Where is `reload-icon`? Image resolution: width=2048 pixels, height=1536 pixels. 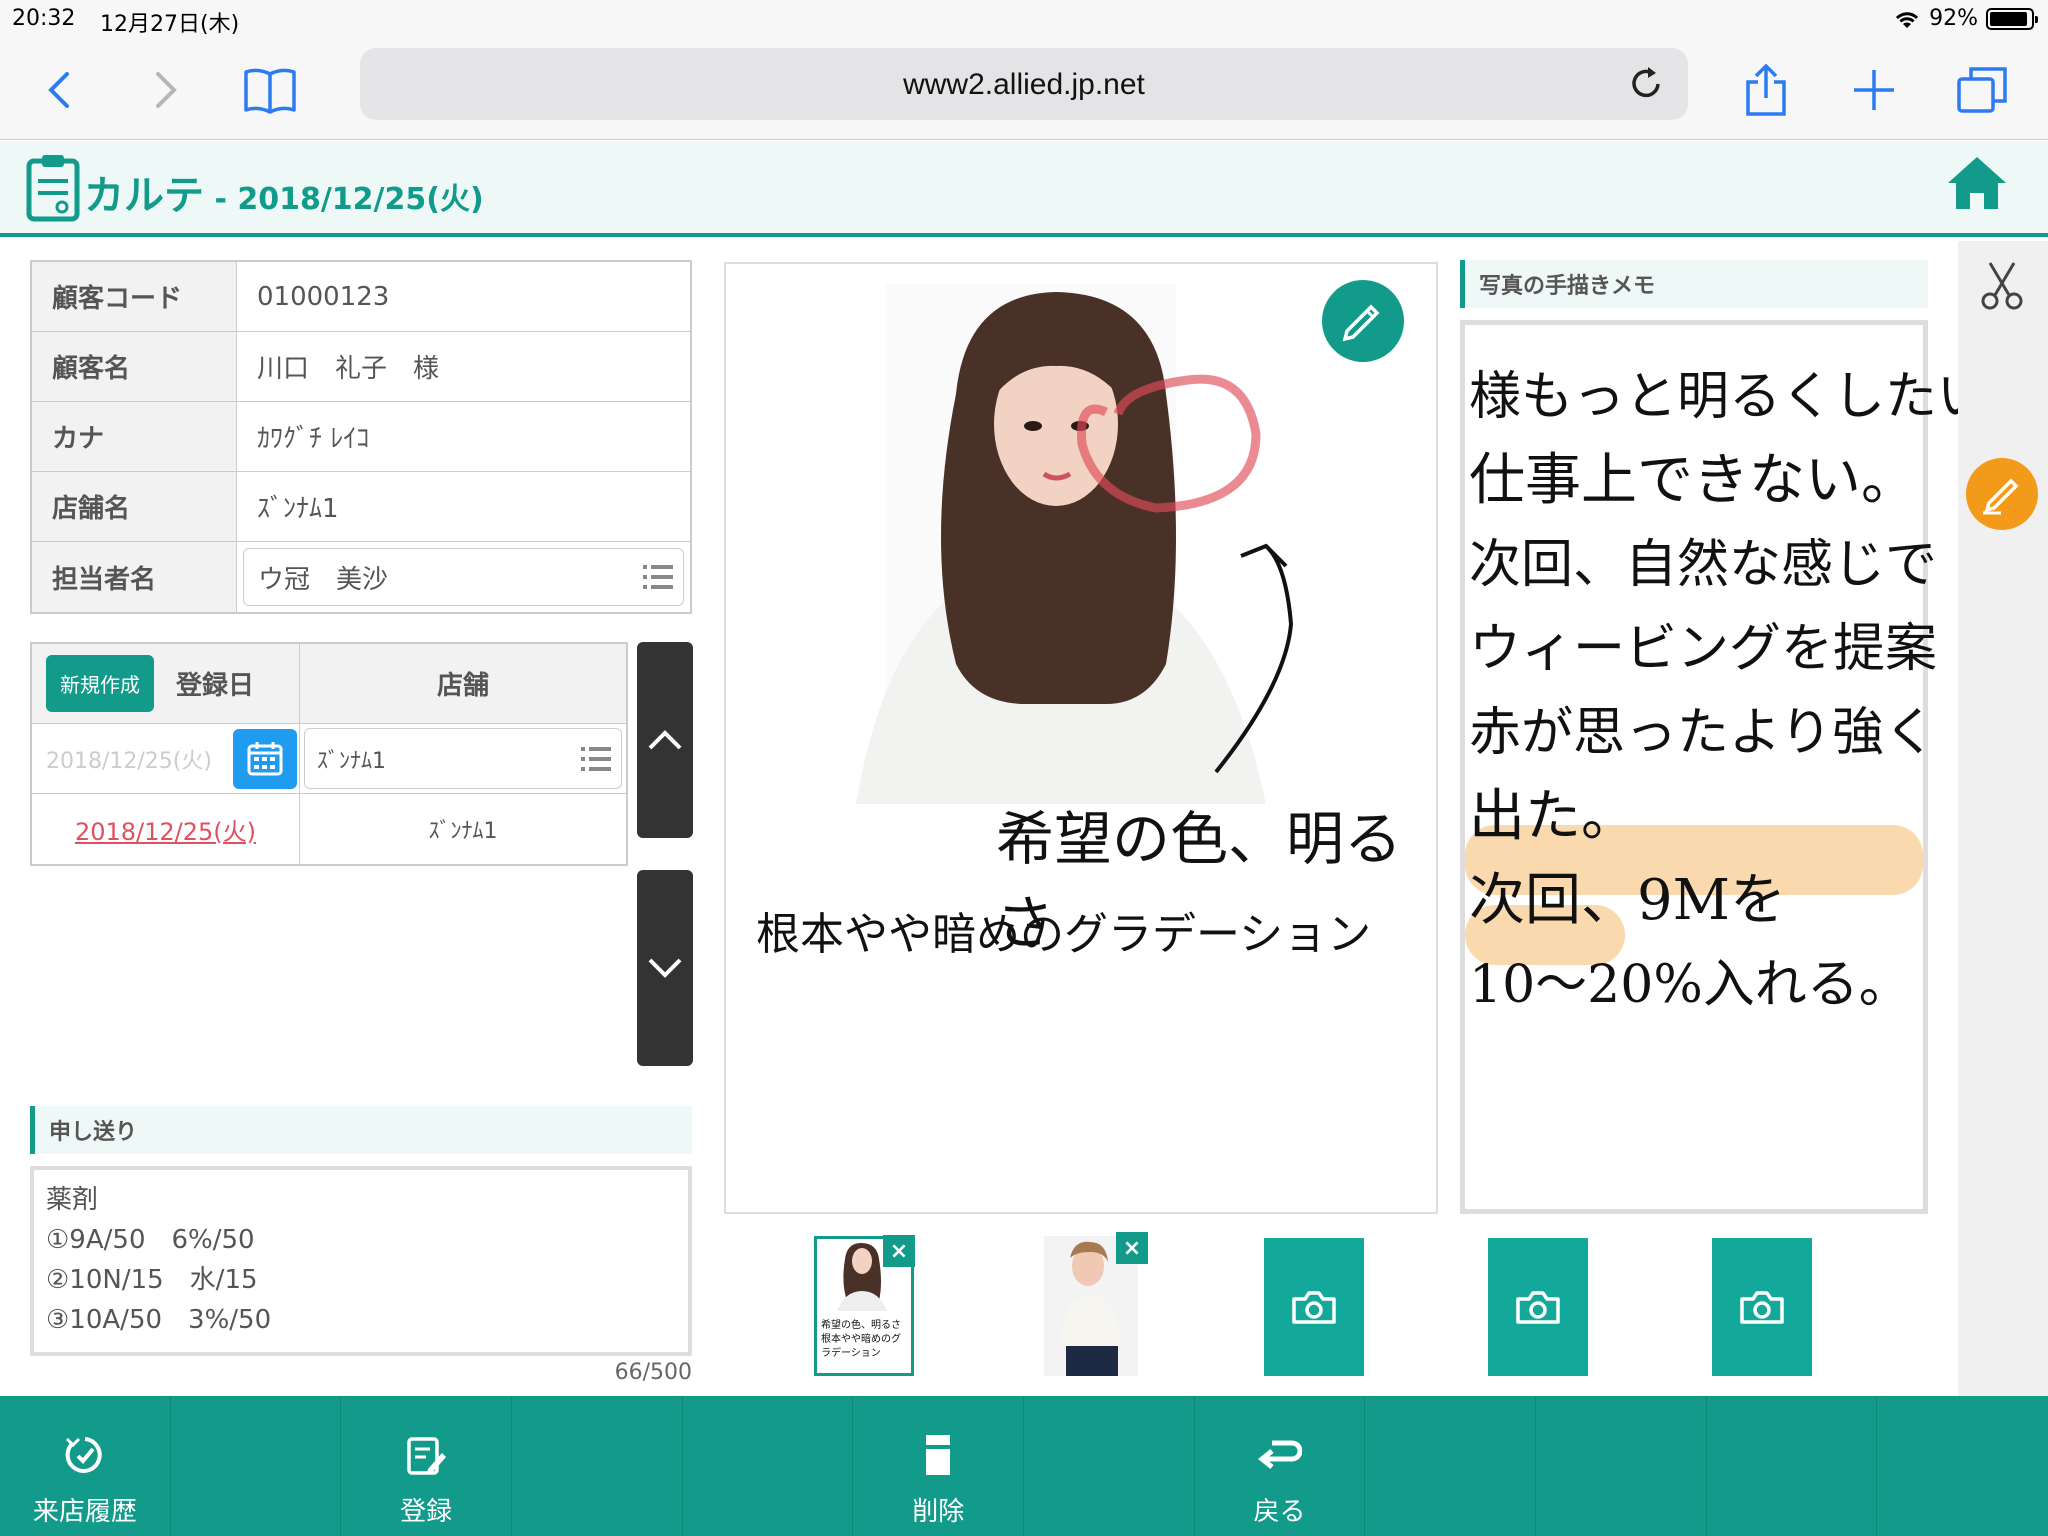 reload-icon is located at coordinates (1646, 84).